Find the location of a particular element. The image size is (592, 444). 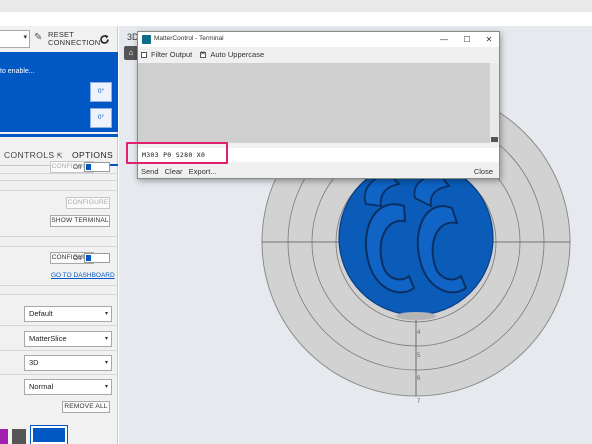

maximize-icon: ☐ is located at coordinates (467, 39).